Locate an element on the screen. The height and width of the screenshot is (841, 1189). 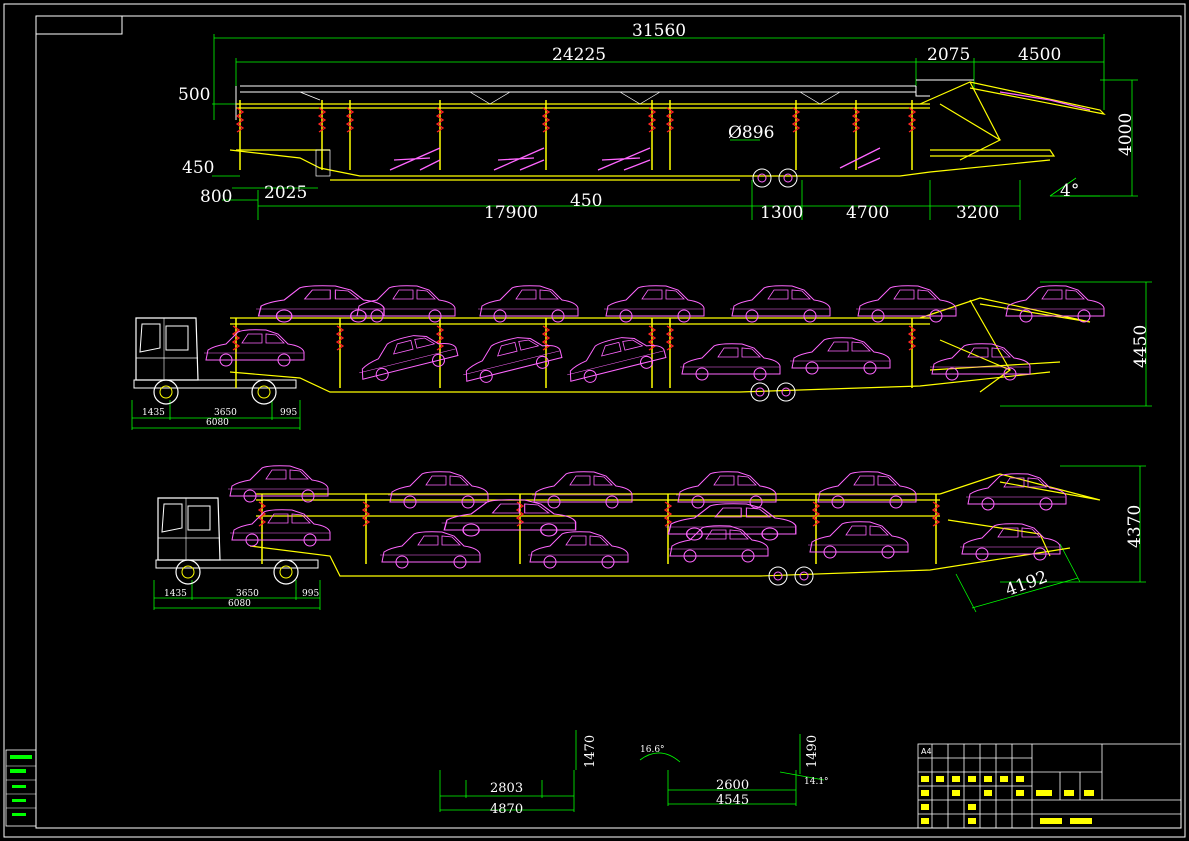
corner-box is located at coordinates (79, 25).